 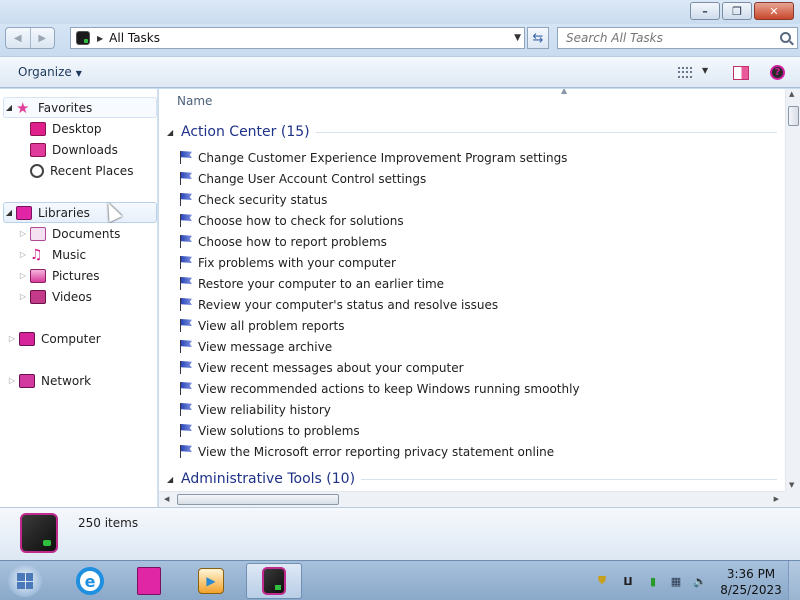 What do you see at coordinates (269, 430) in the screenshot?
I see `task-item: View solutions to problems` at bounding box center [269, 430].